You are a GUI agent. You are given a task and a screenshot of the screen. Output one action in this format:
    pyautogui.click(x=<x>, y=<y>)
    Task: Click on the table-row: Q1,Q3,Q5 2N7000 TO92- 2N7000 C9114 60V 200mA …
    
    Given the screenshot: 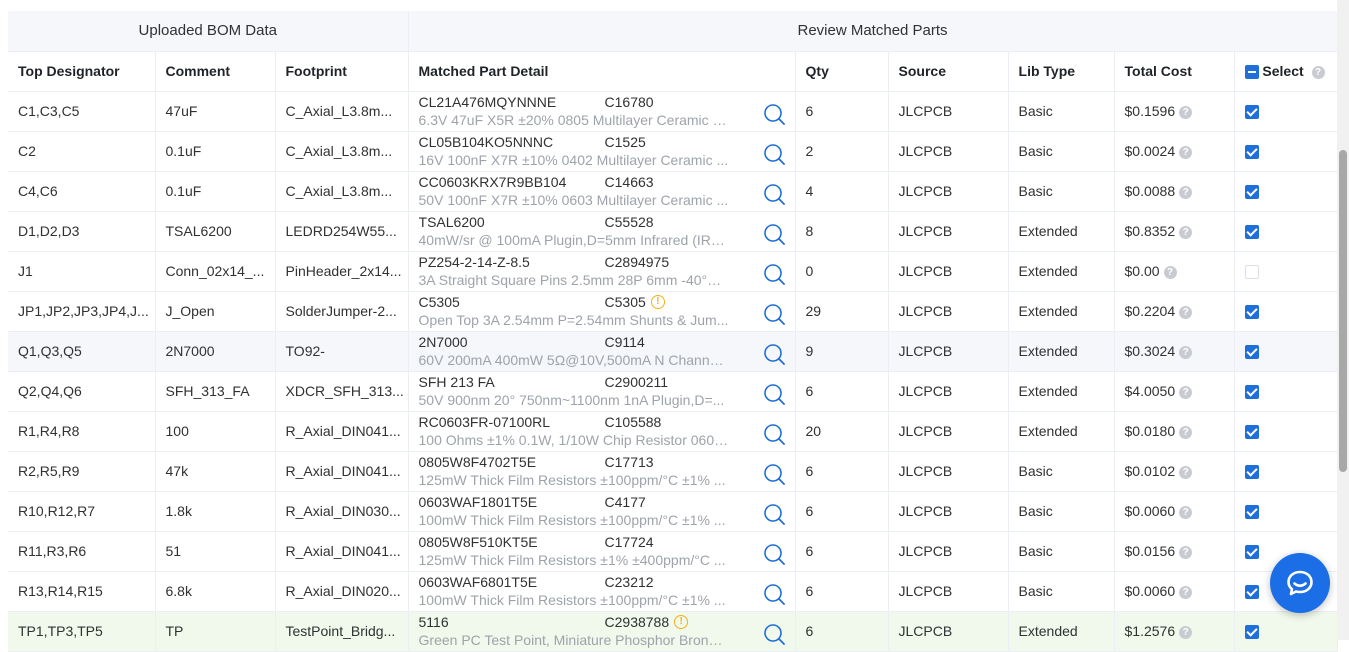 What is the action you would take?
    pyautogui.click(x=673, y=351)
    